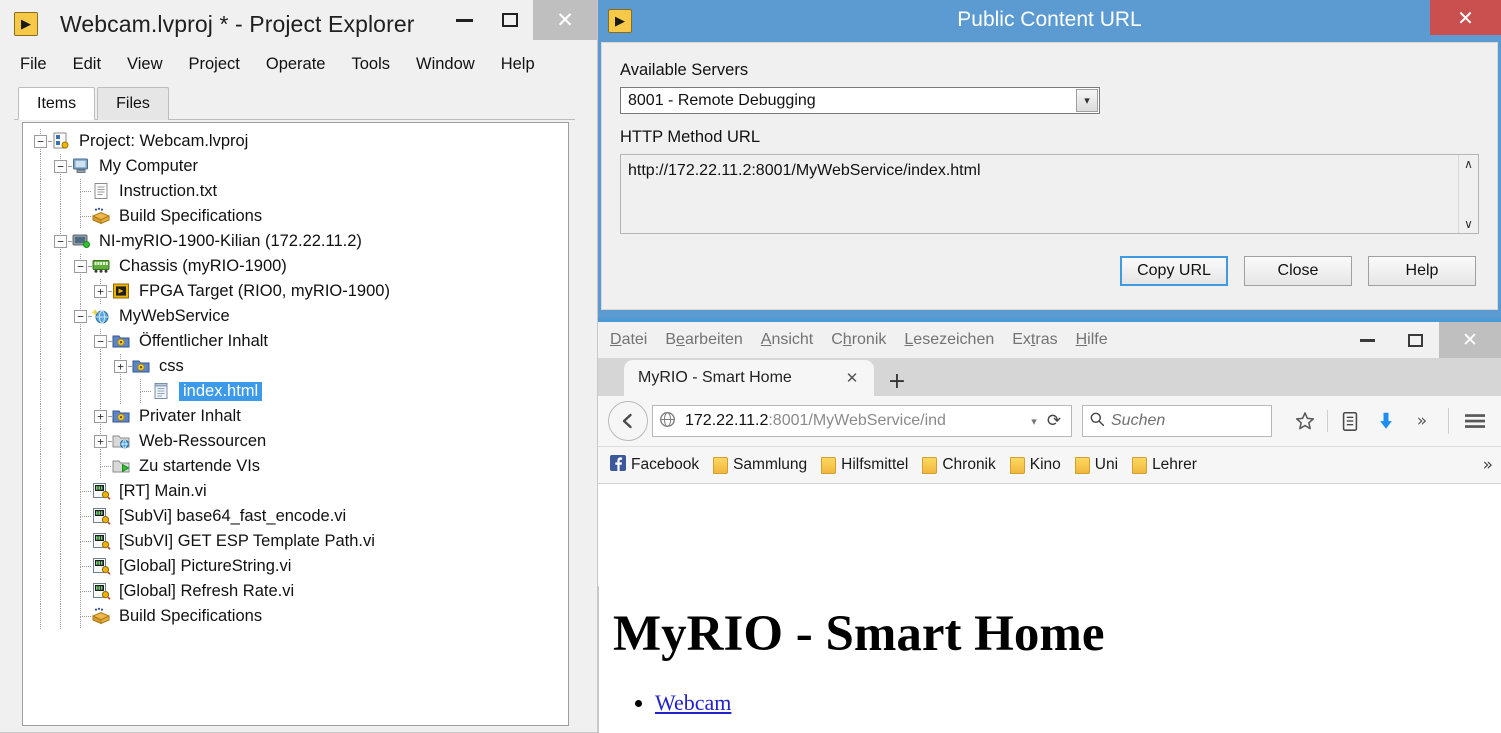 The height and width of the screenshot is (733, 1501). What do you see at coordinates (1488, 465) in the screenshot?
I see `bookmarks-overflow-icon: »` at bounding box center [1488, 465].